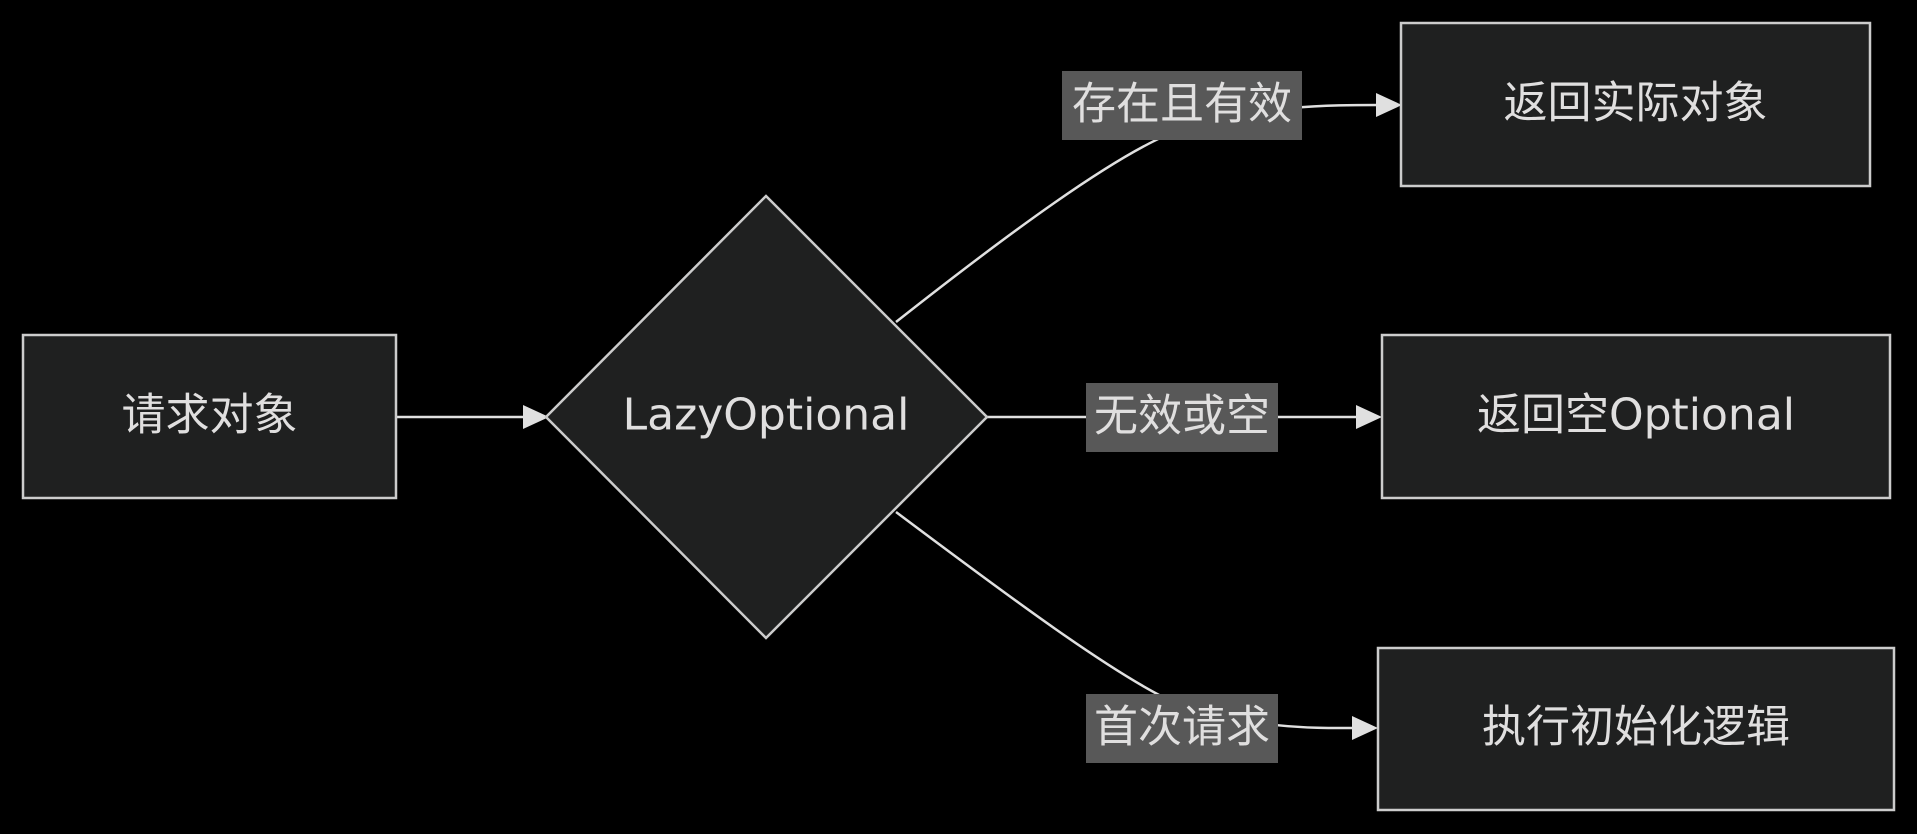  I want to click on edge-label-first-text: 首次请求, so click(1182, 727).